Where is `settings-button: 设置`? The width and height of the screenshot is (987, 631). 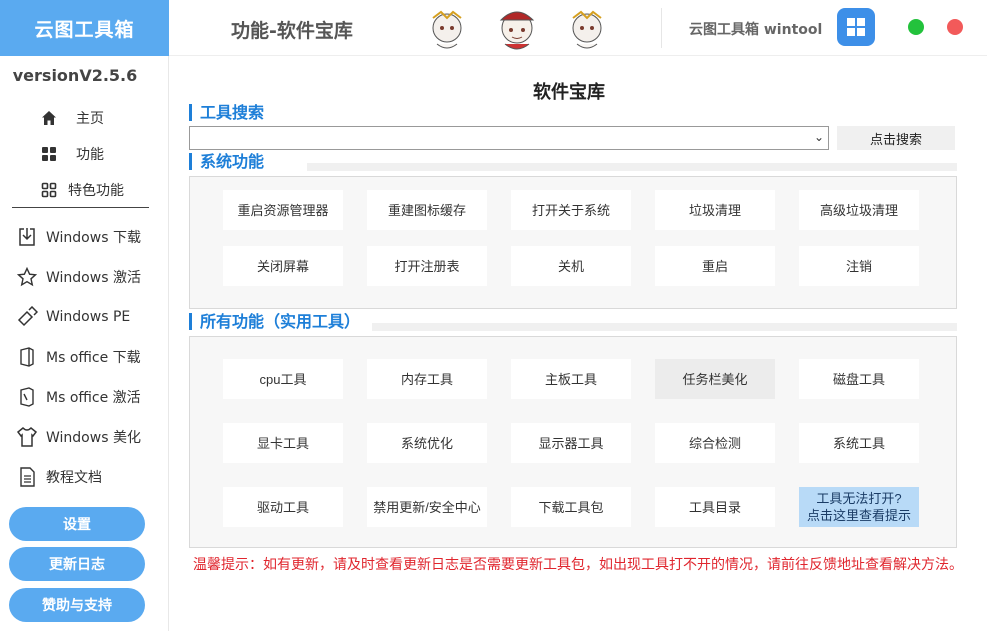
settings-button: 设置 is located at coordinates (77, 524).